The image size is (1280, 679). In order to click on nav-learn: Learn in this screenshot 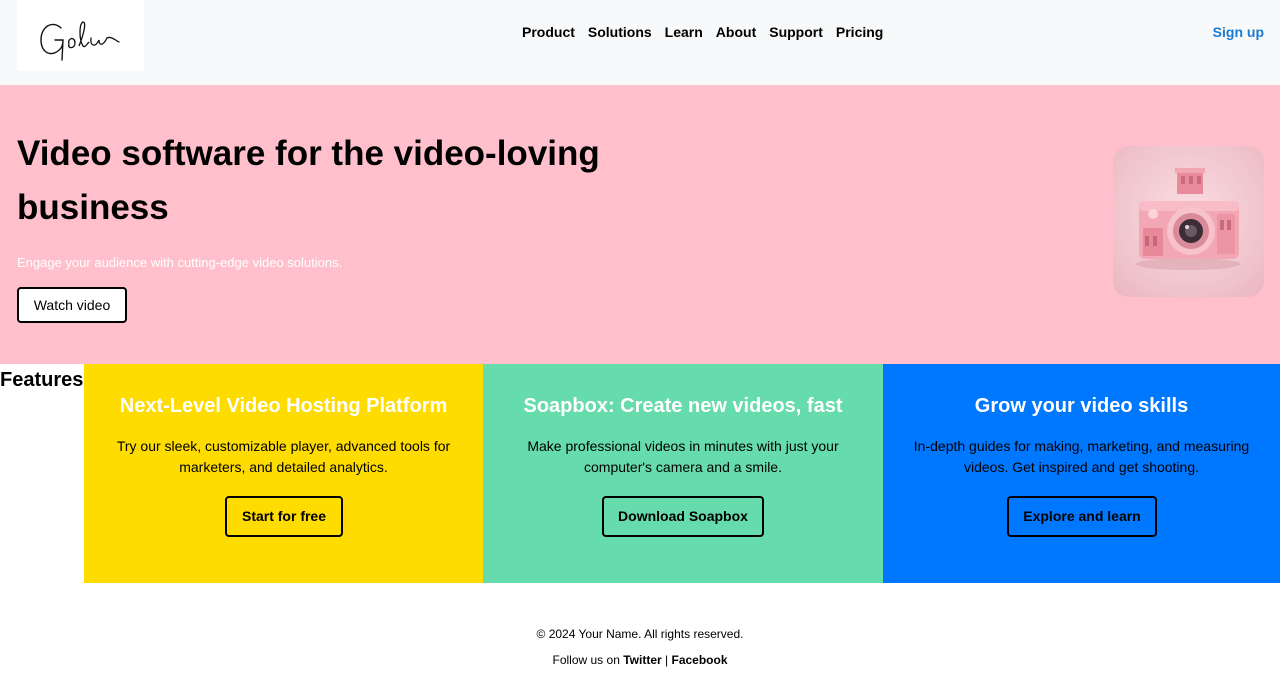, I will do `click(684, 32)`.